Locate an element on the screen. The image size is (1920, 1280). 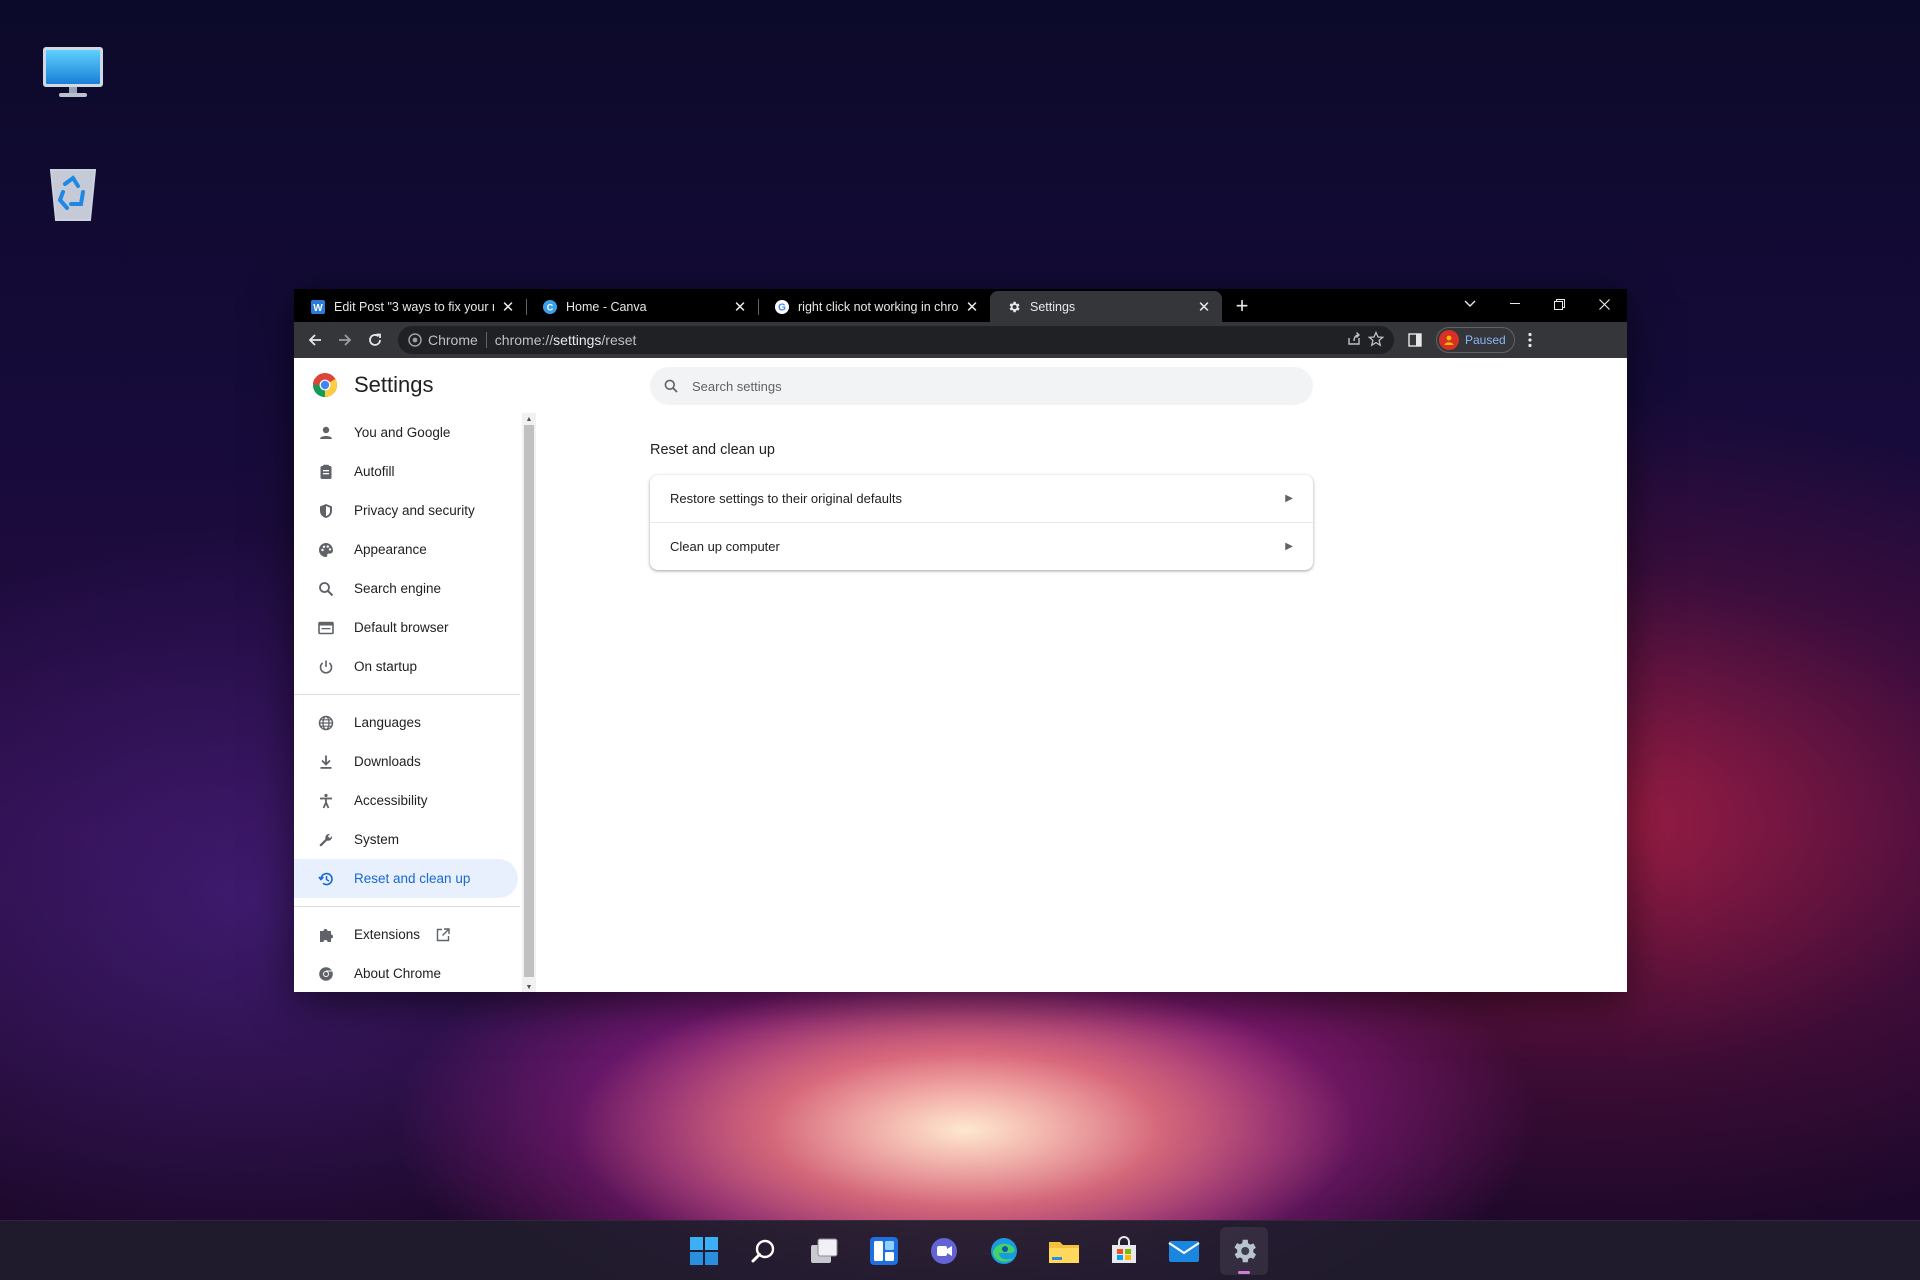
tab-canva: C Home - Canva ✕ is located at coordinates (642, 306).